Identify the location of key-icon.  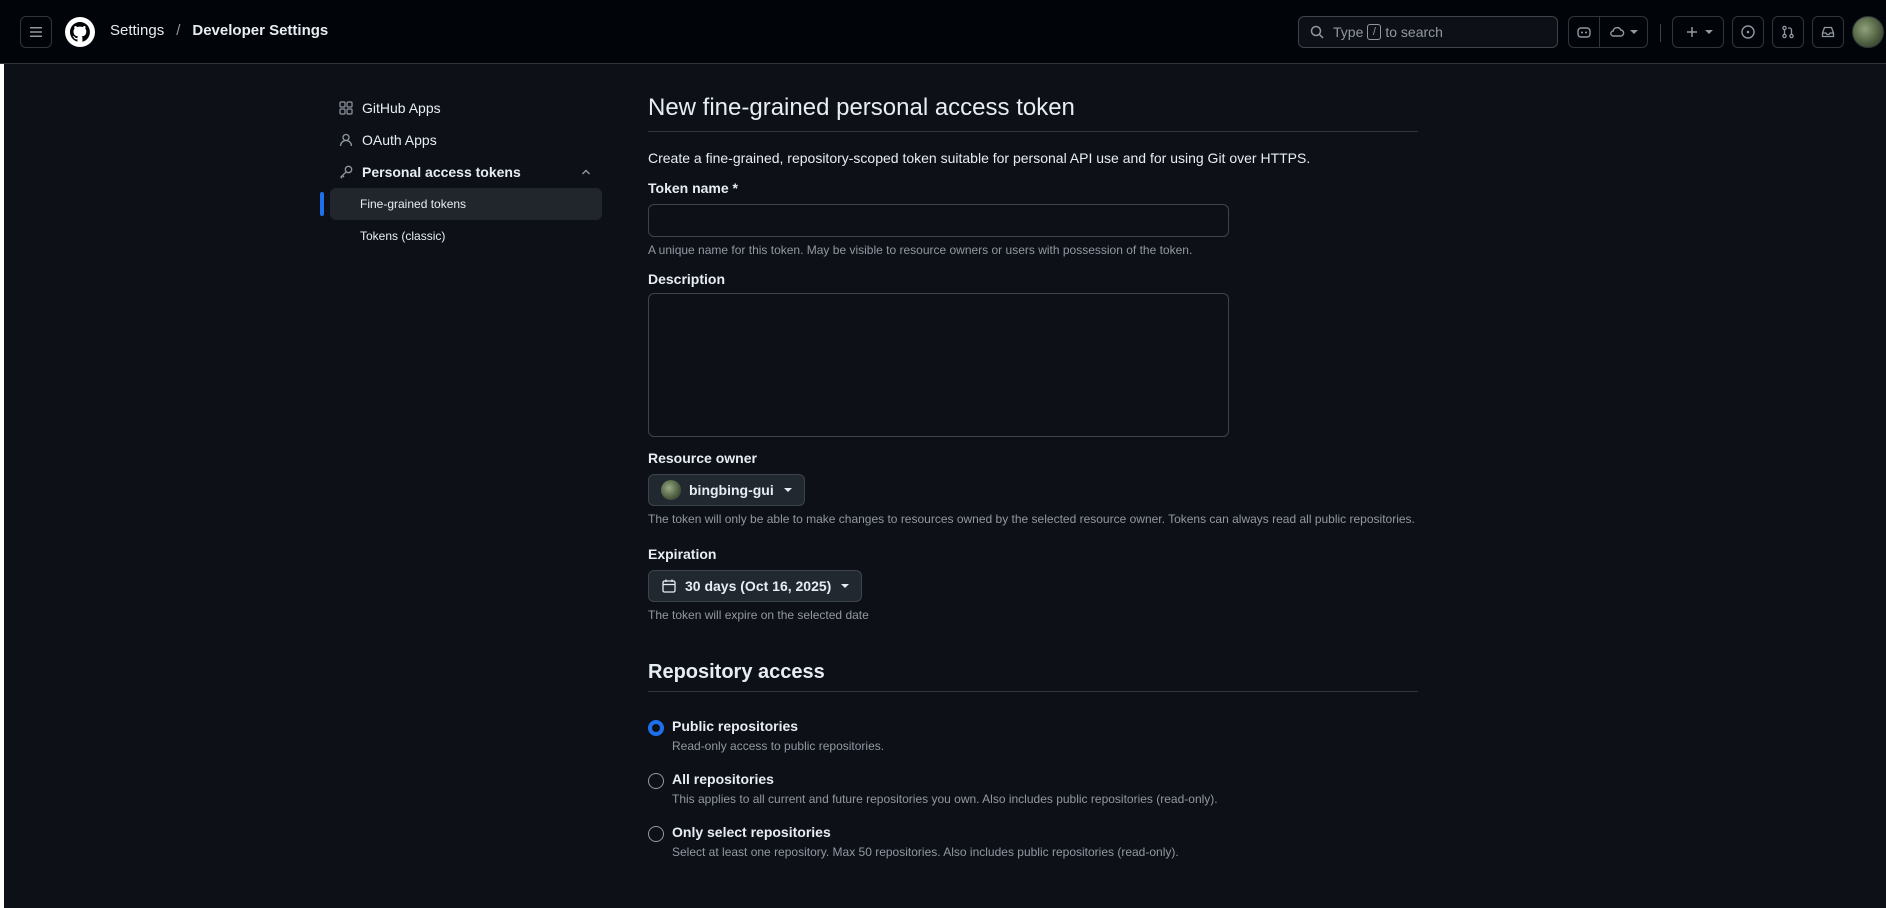
(346, 172).